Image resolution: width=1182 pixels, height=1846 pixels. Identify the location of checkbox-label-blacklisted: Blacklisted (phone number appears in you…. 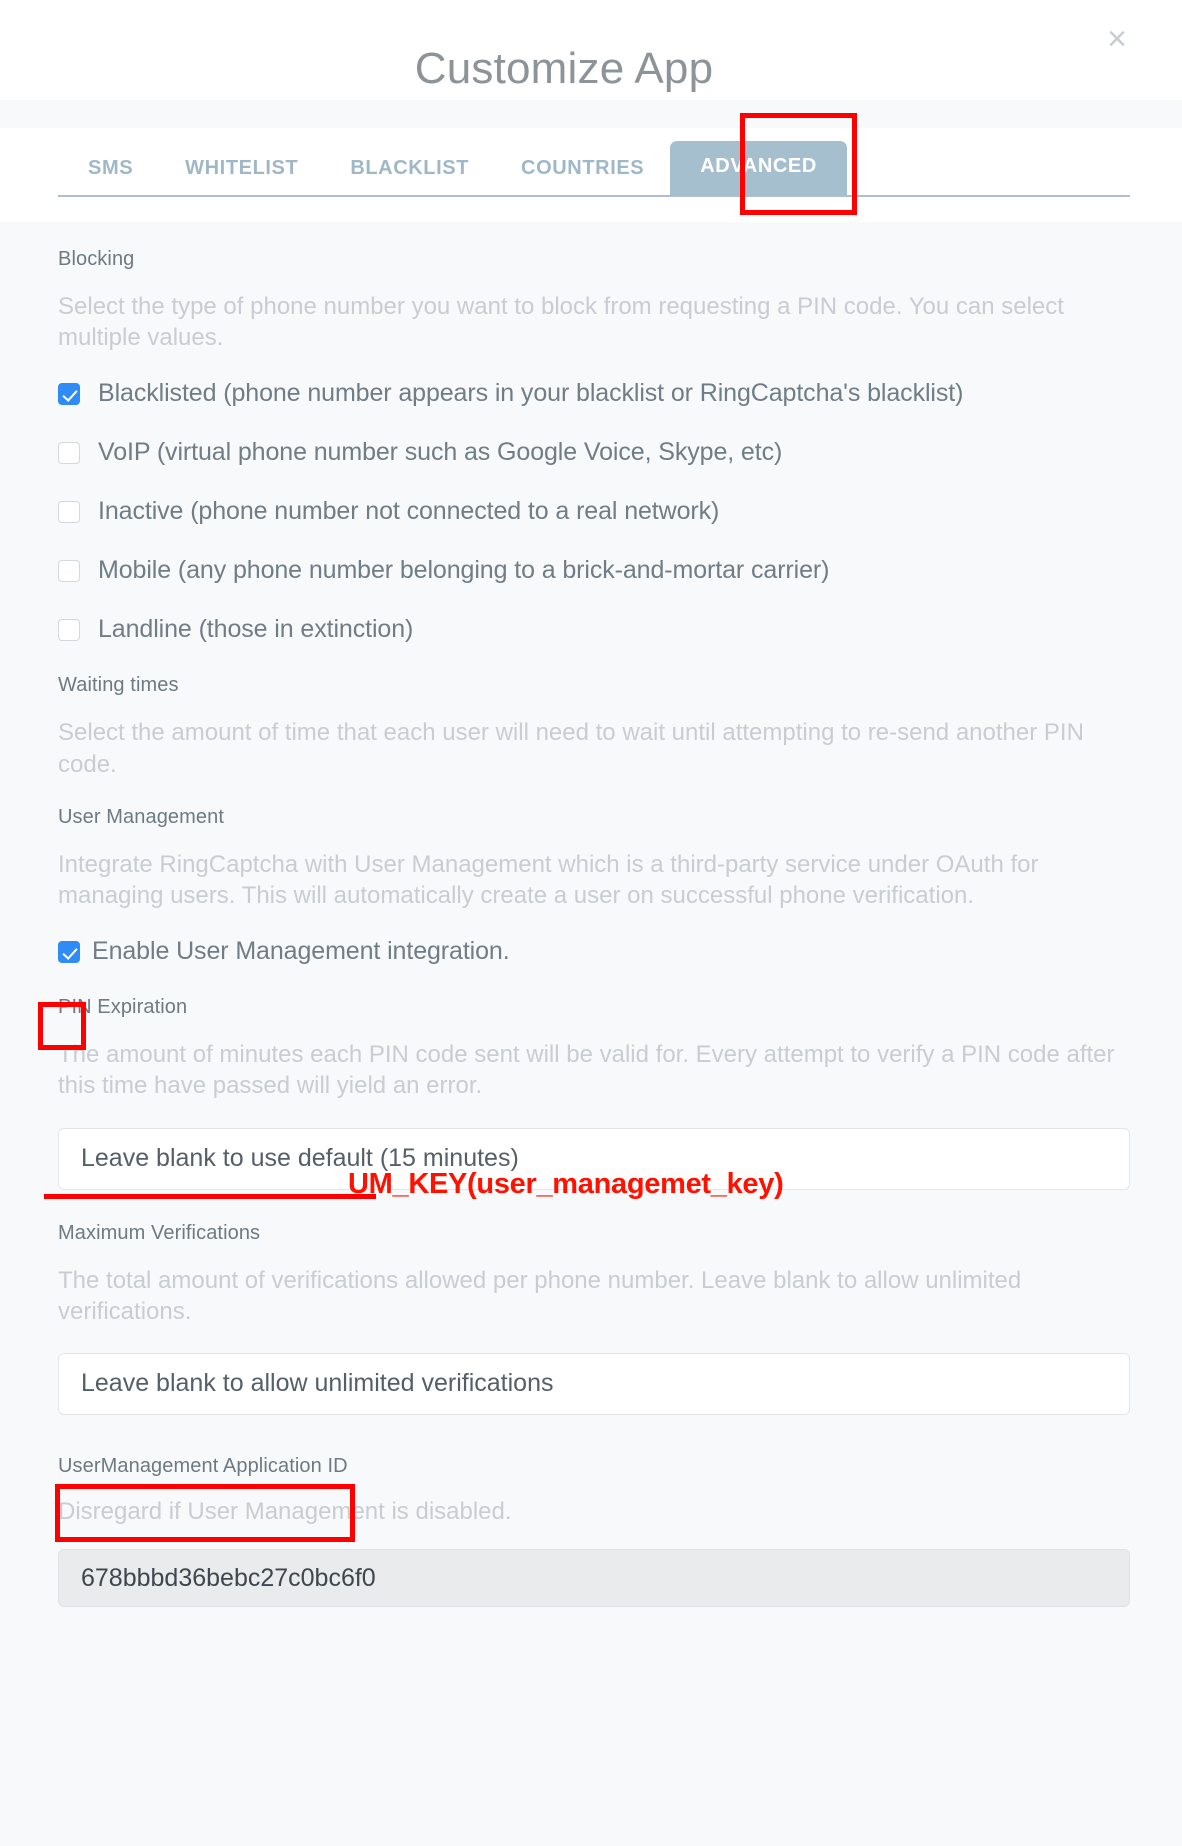
(530, 393).